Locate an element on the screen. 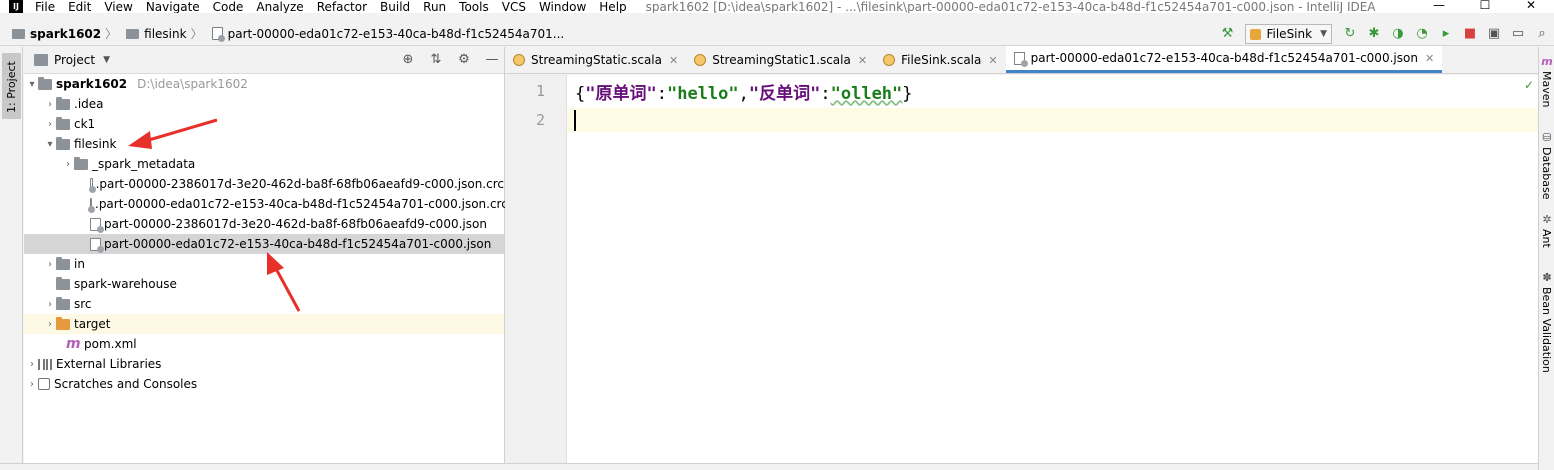  menu-tools: Tools is located at coordinates (474, 6).